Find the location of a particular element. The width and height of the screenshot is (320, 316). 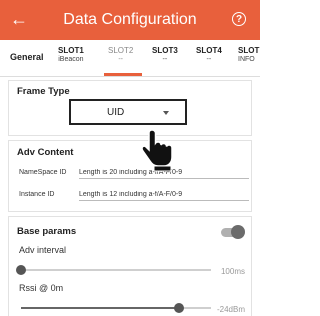

app-bar: ← Data Configuration ? is located at coordinates (130, 20).